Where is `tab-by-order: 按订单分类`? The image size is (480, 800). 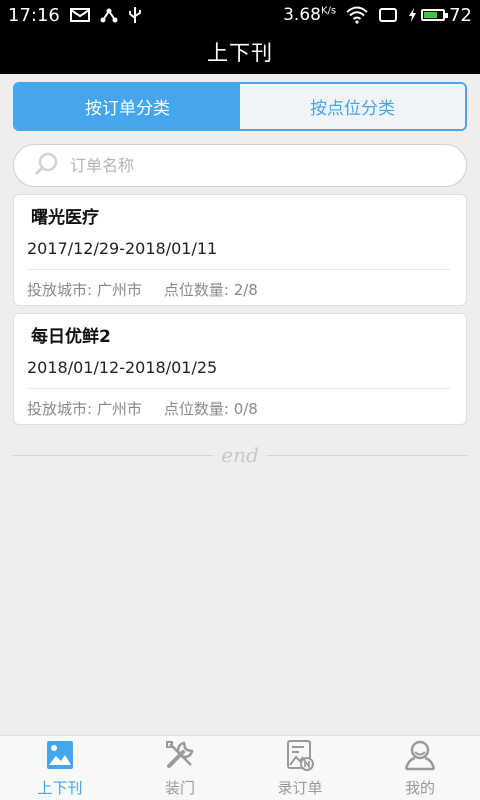
tab-by-order: 按订单分类 is located at coordinates (127, 106).